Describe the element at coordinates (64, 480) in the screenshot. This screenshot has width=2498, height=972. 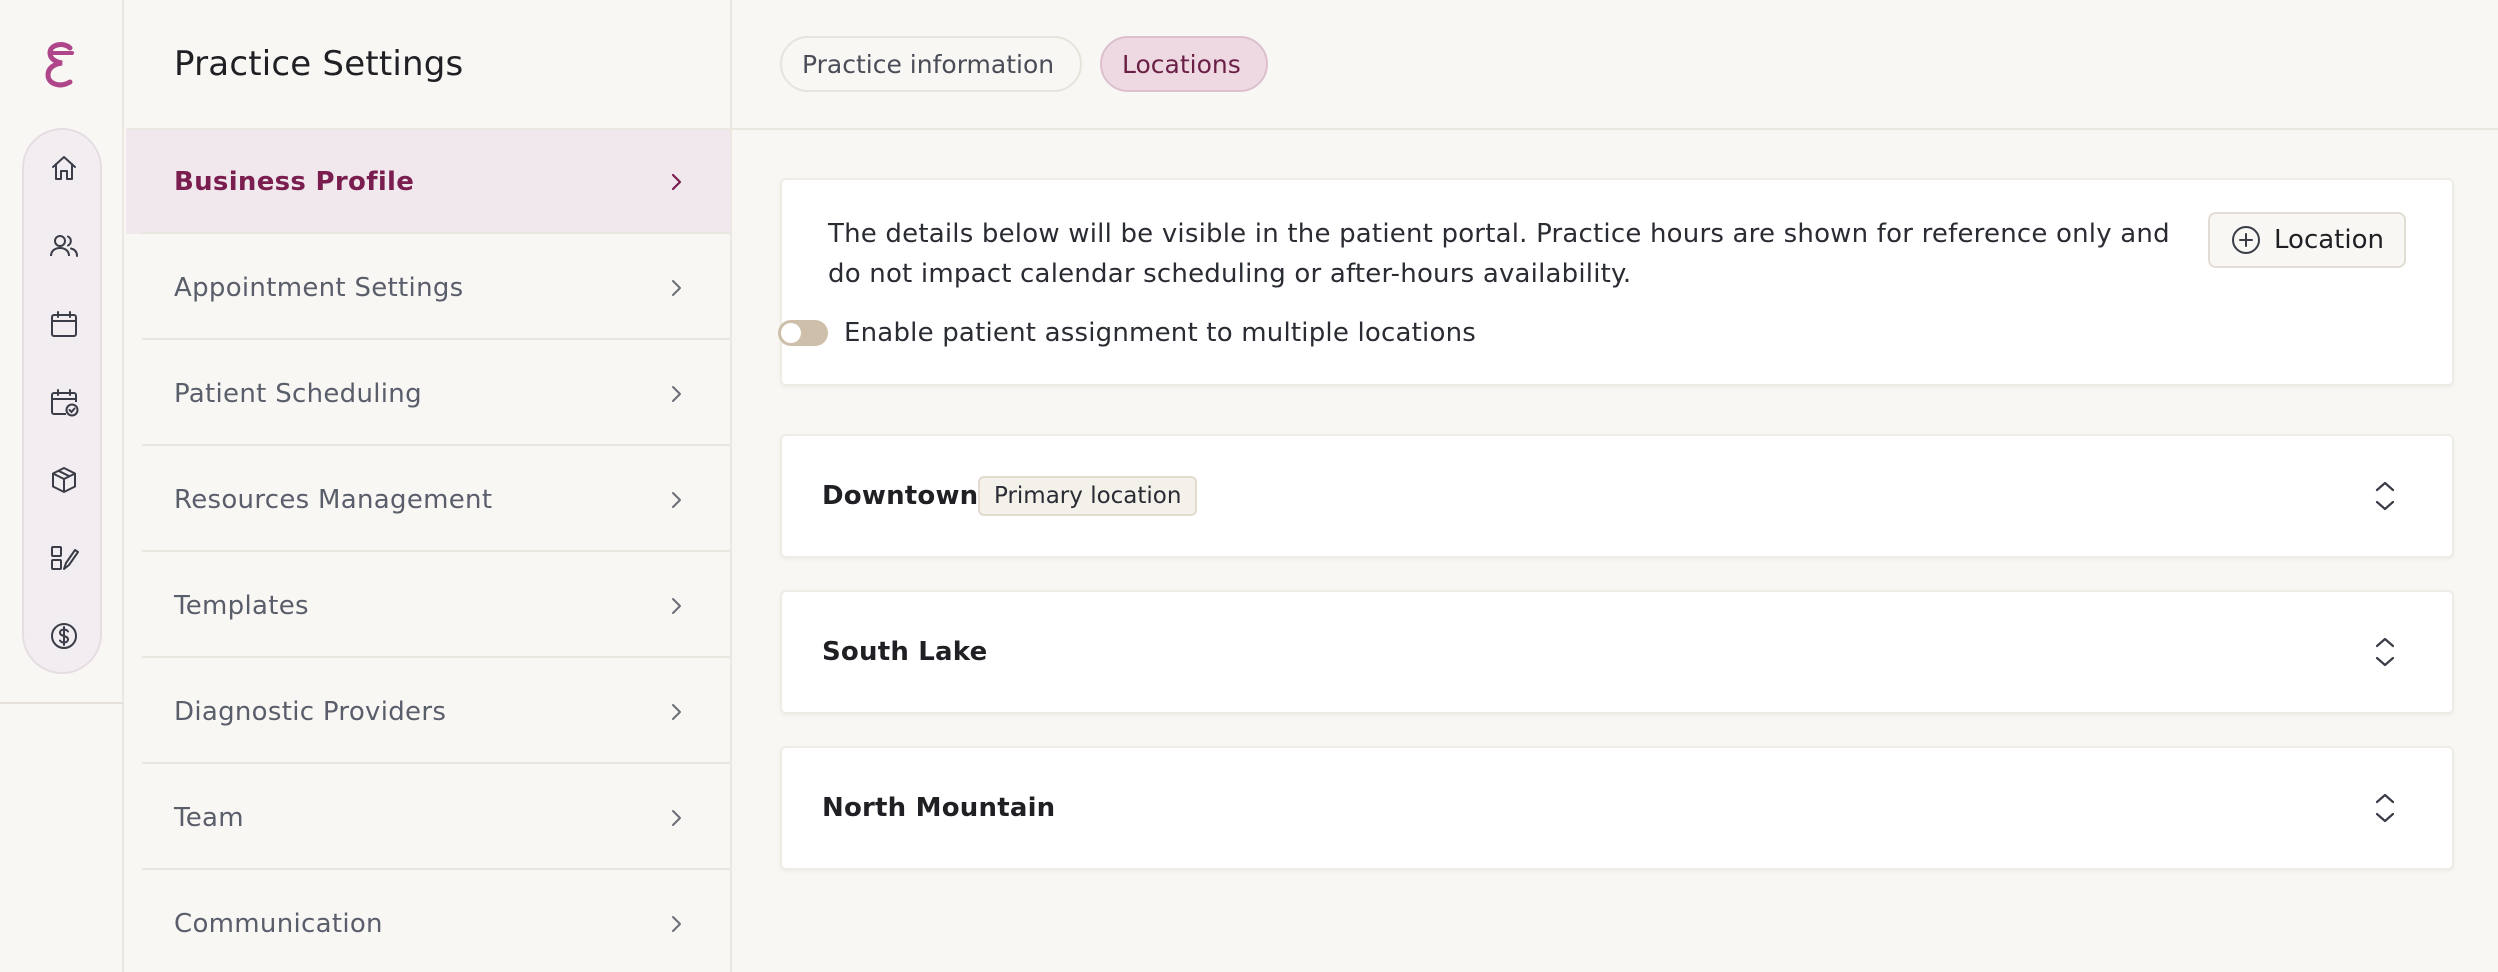
I see `box-icon` at that location.